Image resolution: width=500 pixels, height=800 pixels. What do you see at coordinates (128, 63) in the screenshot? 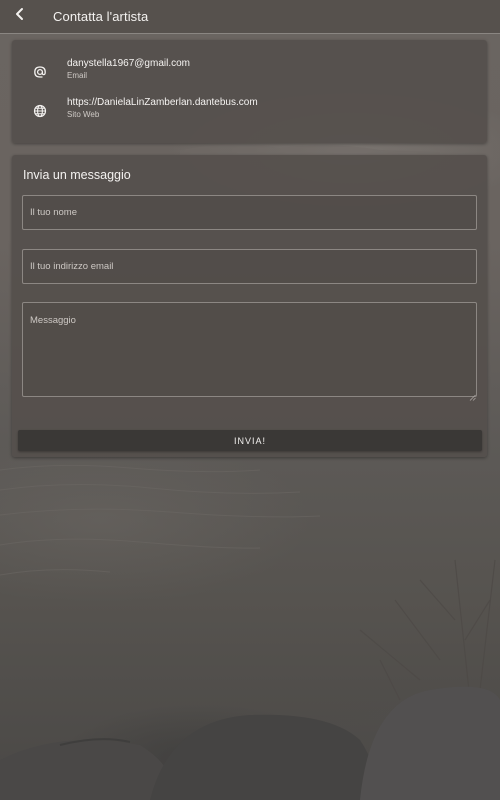
I see `email-value: danystella1967@gmail.com` at bounding box center [128, 63].